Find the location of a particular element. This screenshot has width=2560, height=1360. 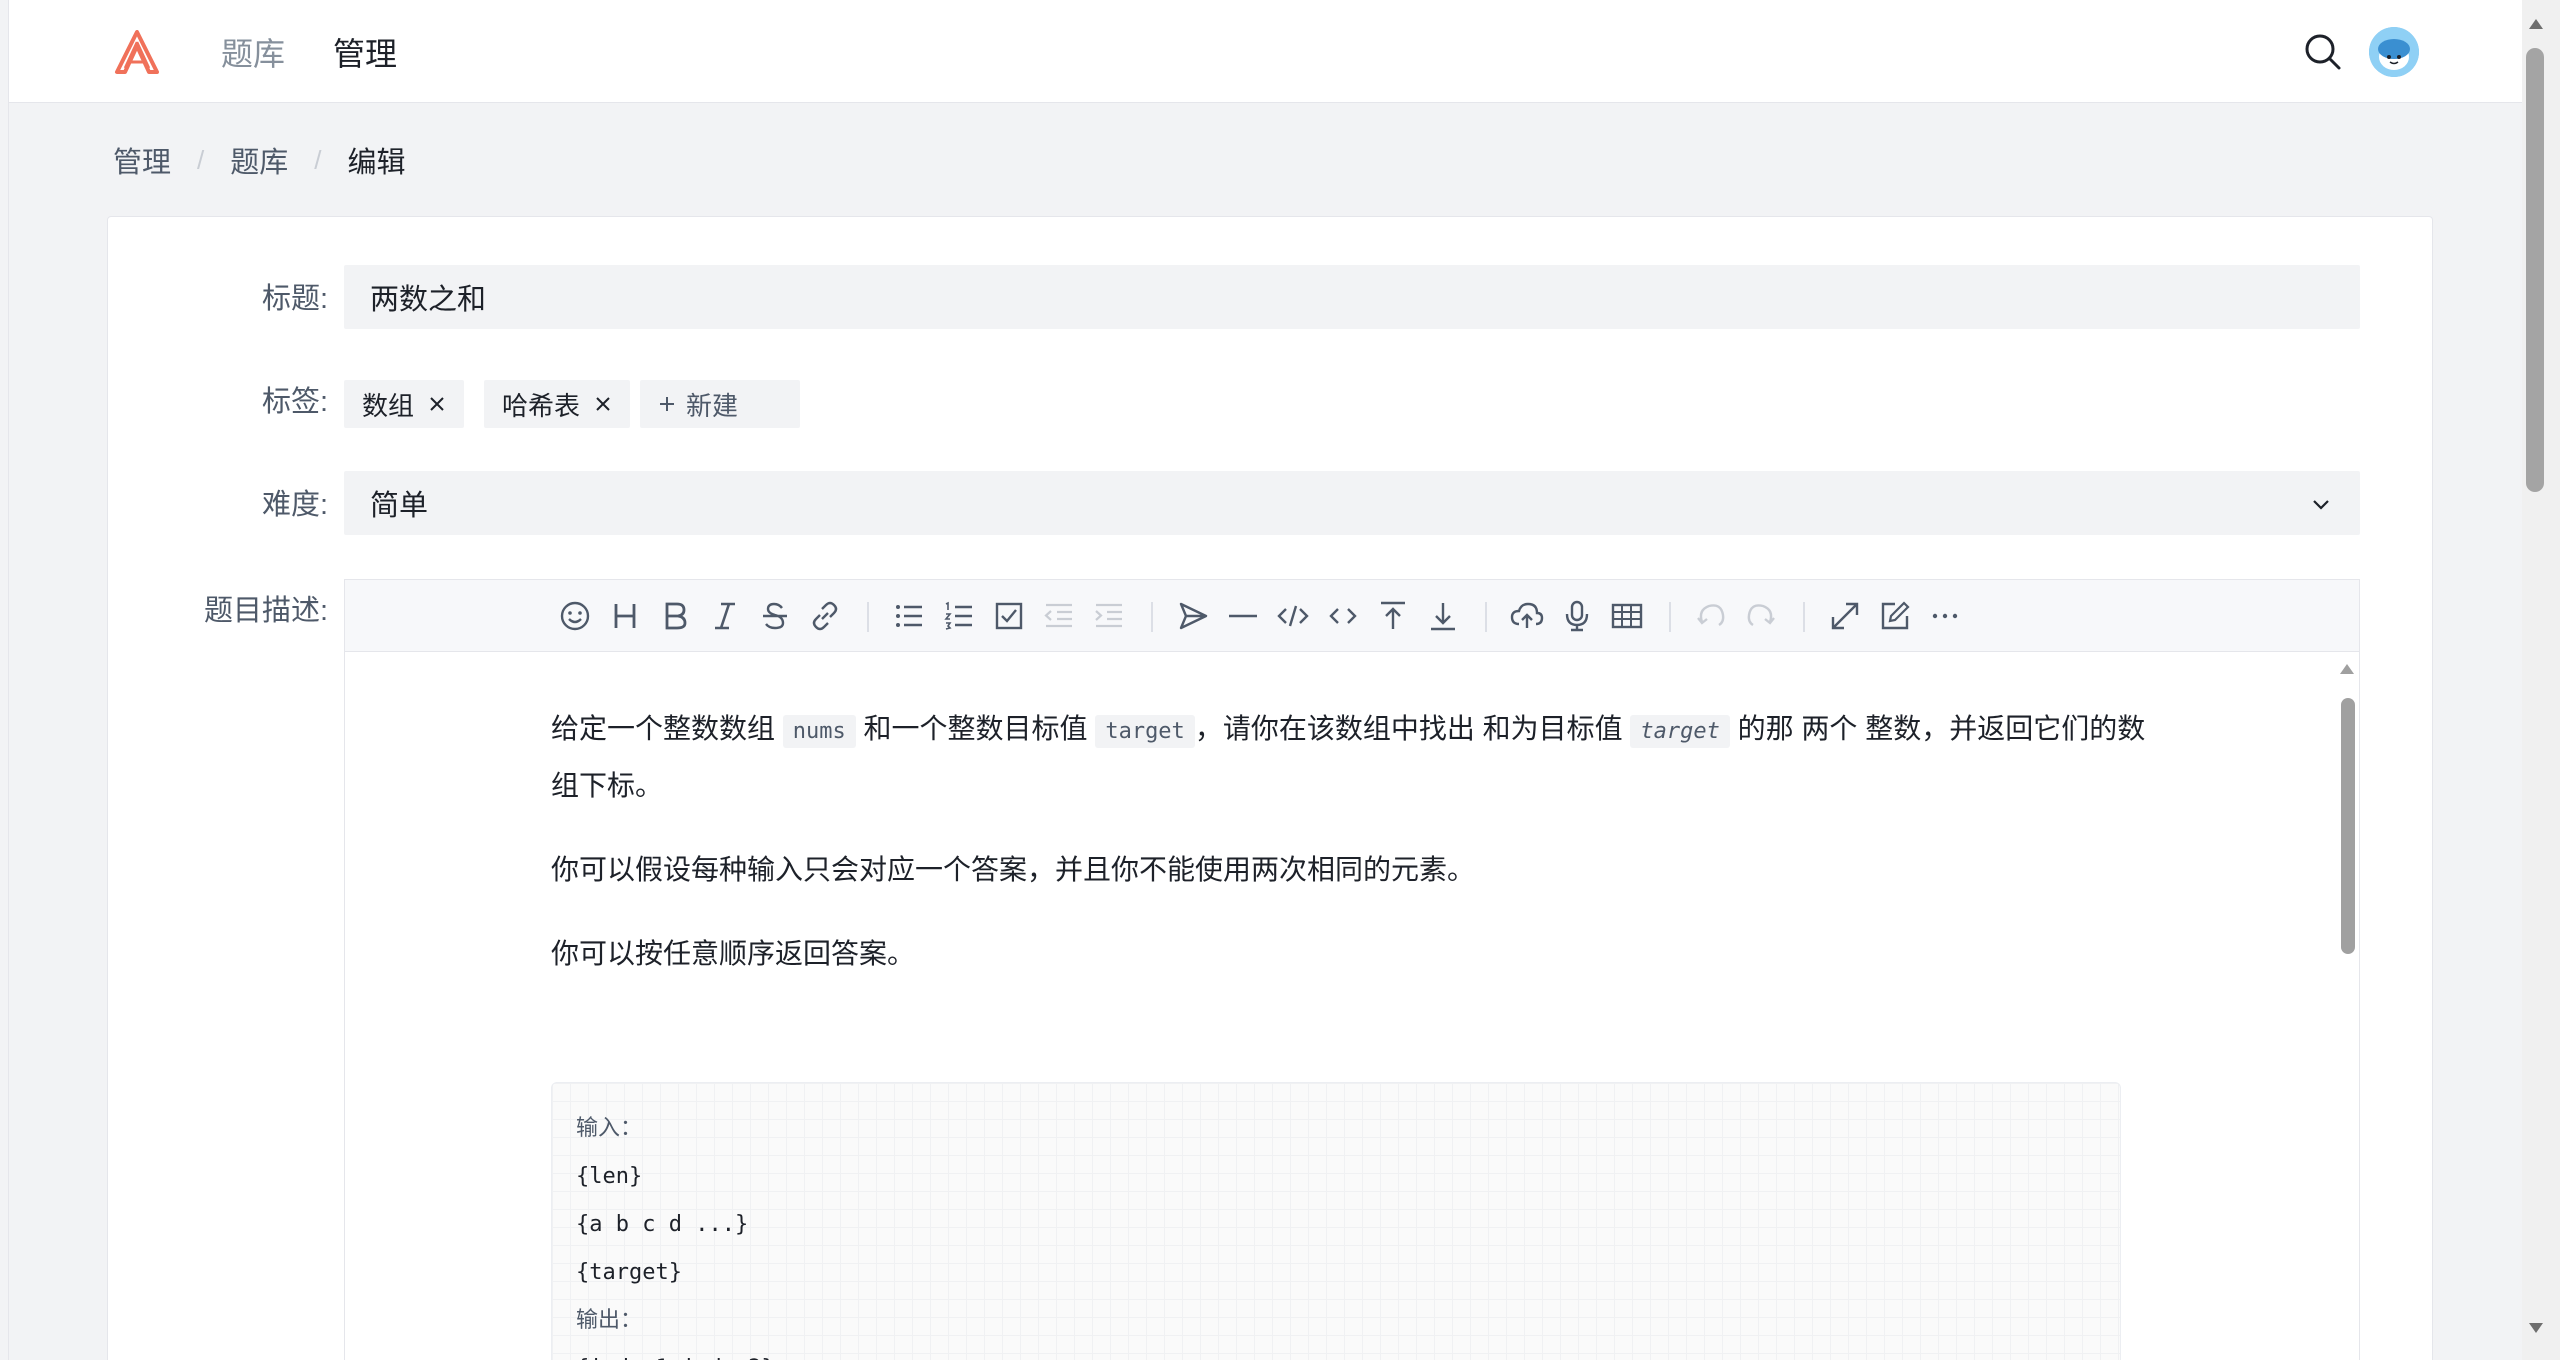

code-line: 输入： is located at coordinates (609, 1128).